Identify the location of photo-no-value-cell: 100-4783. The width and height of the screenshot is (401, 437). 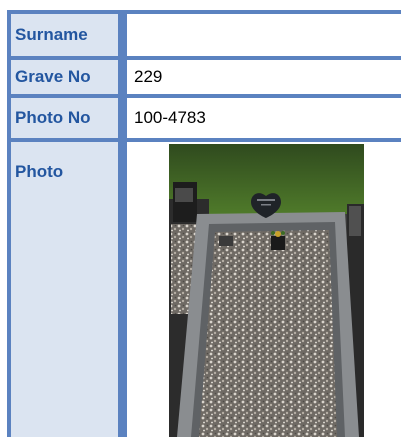
(262, 118).